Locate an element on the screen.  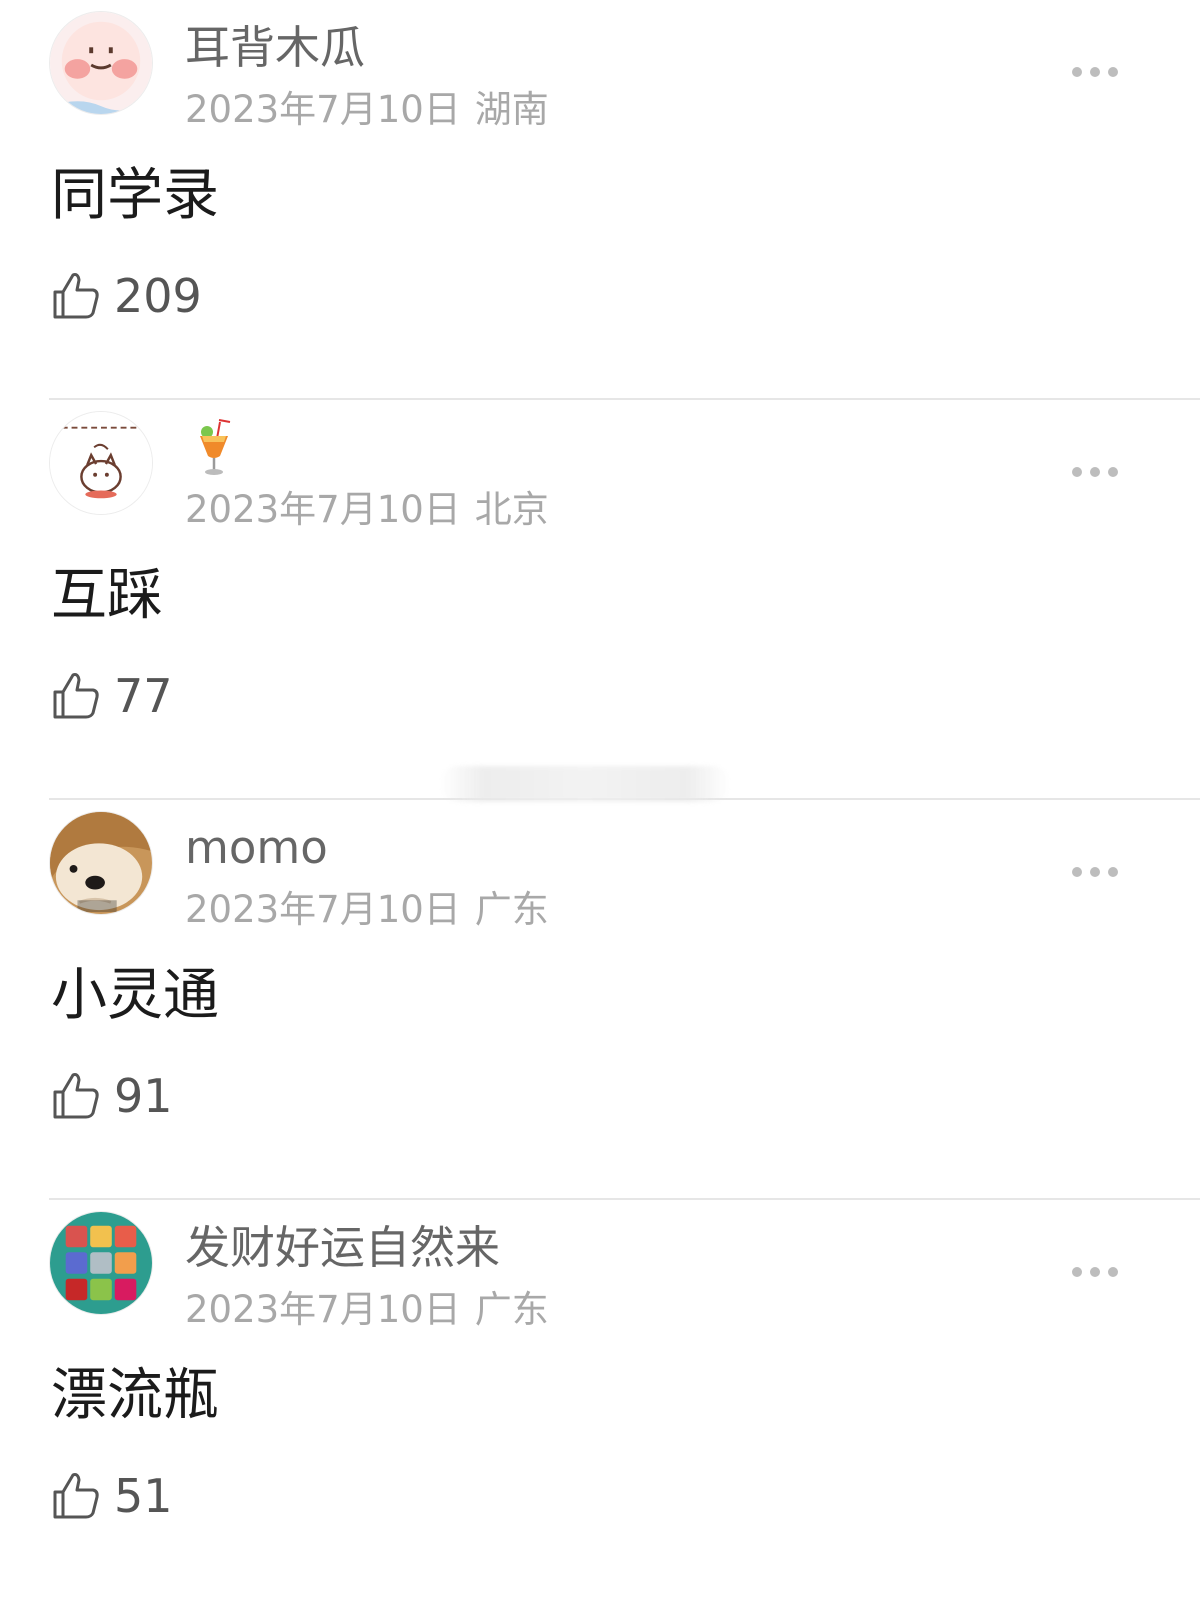
like-button: 91 is located at coordinates (111, 1096).